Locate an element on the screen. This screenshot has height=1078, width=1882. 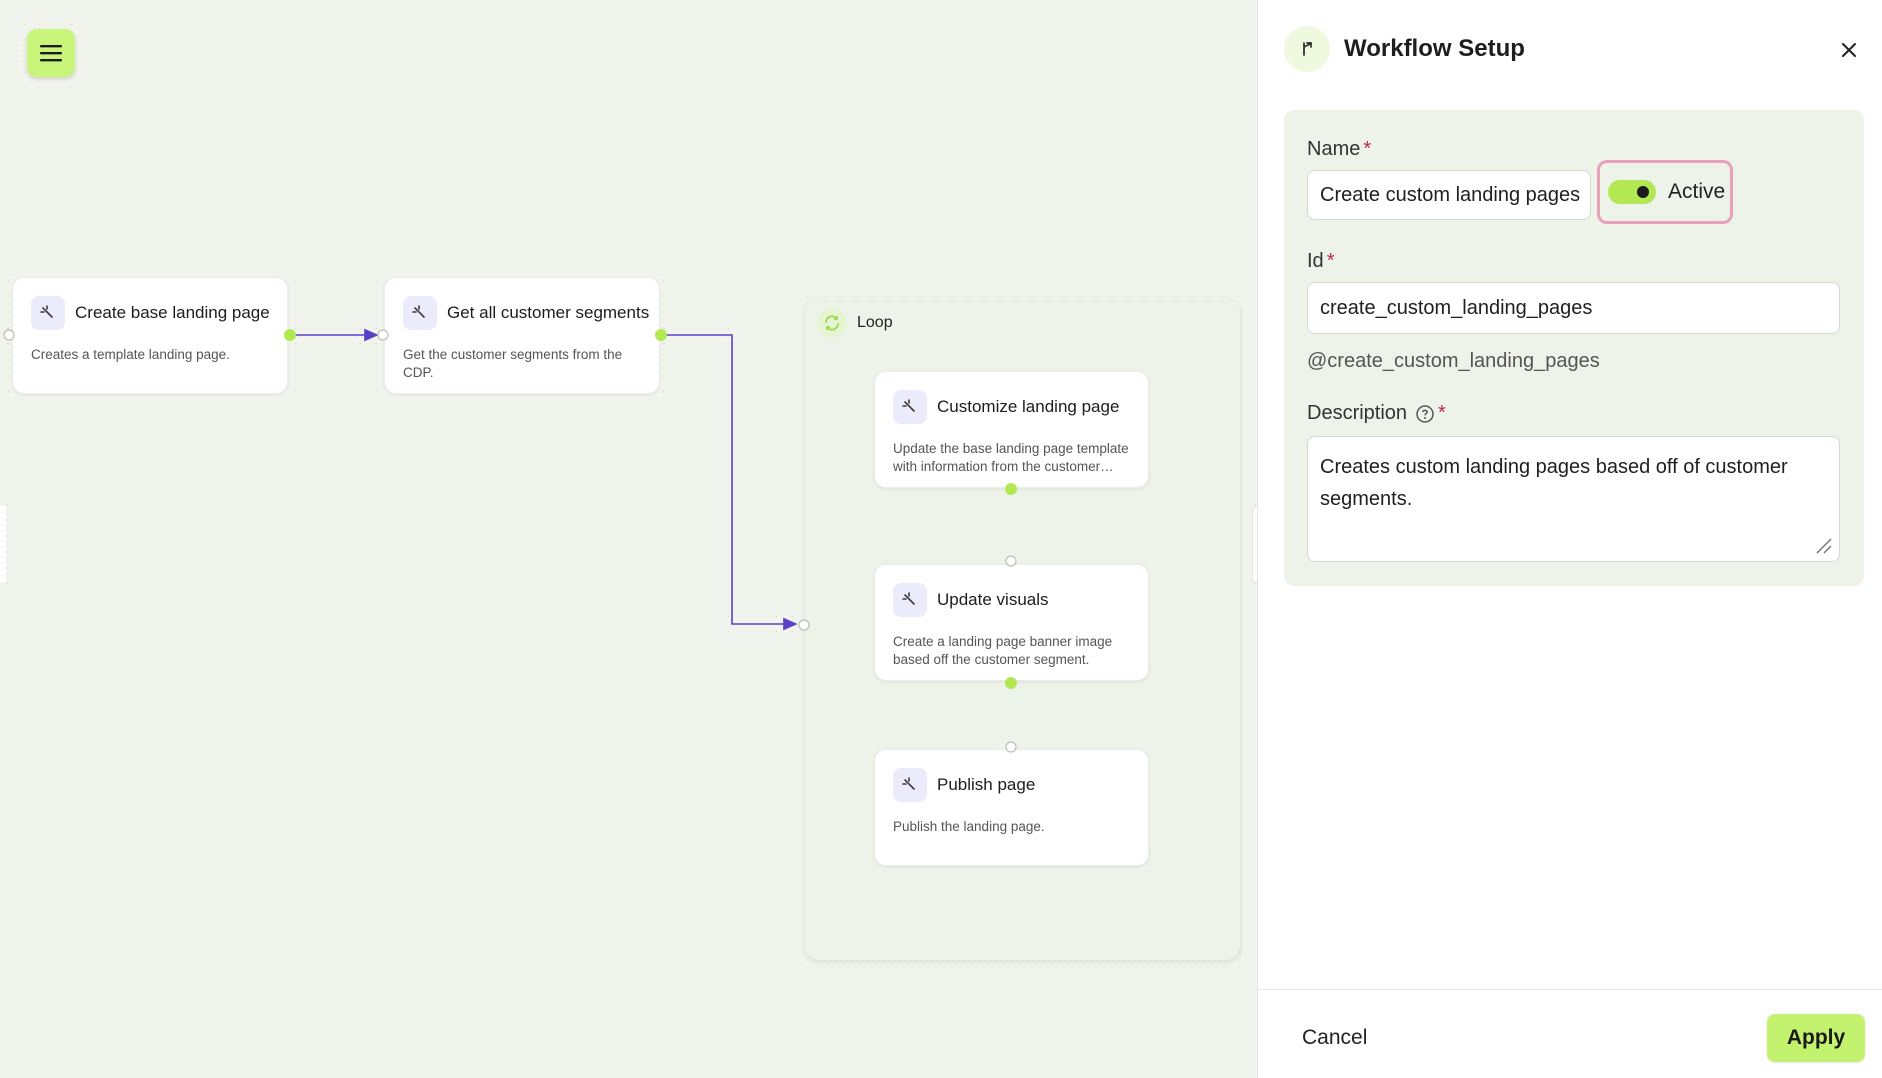
hamburger-icon is located at coordinates (51, 53).